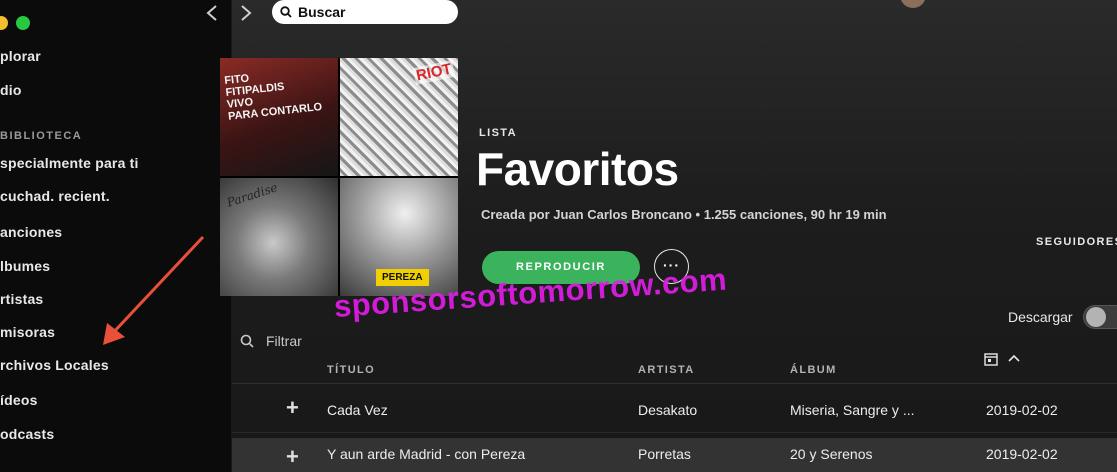  What do you see at coordinates (284, 341) in the screenshot?
I see `filter-label: Filtrar` at bounding box center [284, 341].